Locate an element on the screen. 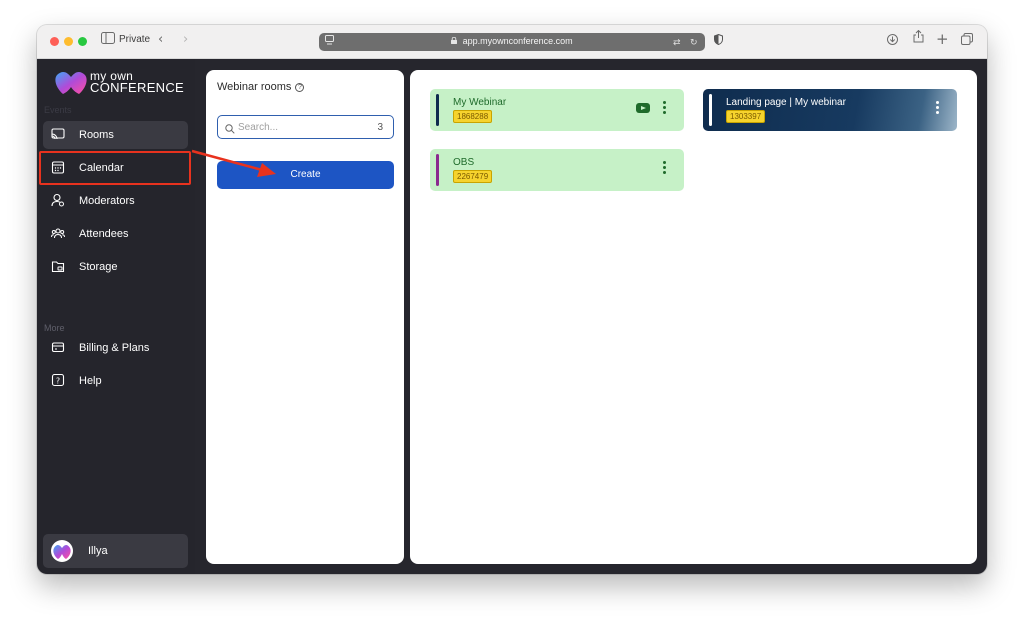  avatar is located at coordinates (62, 551).